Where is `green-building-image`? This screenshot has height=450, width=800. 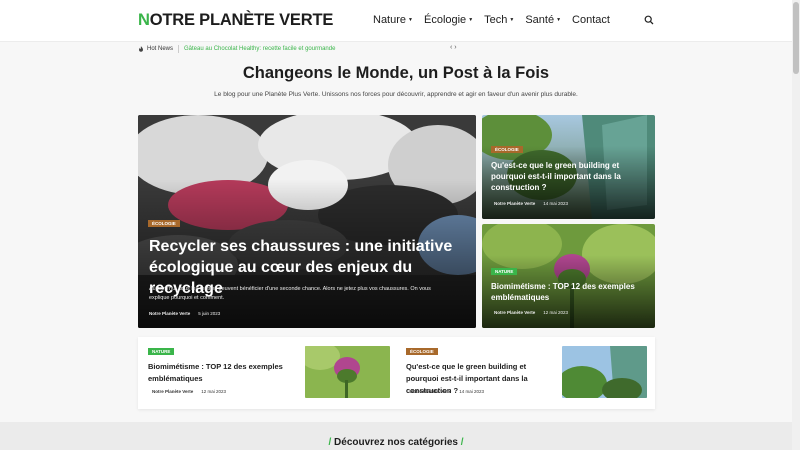
green-building-image is located at coordinates (604, 372).